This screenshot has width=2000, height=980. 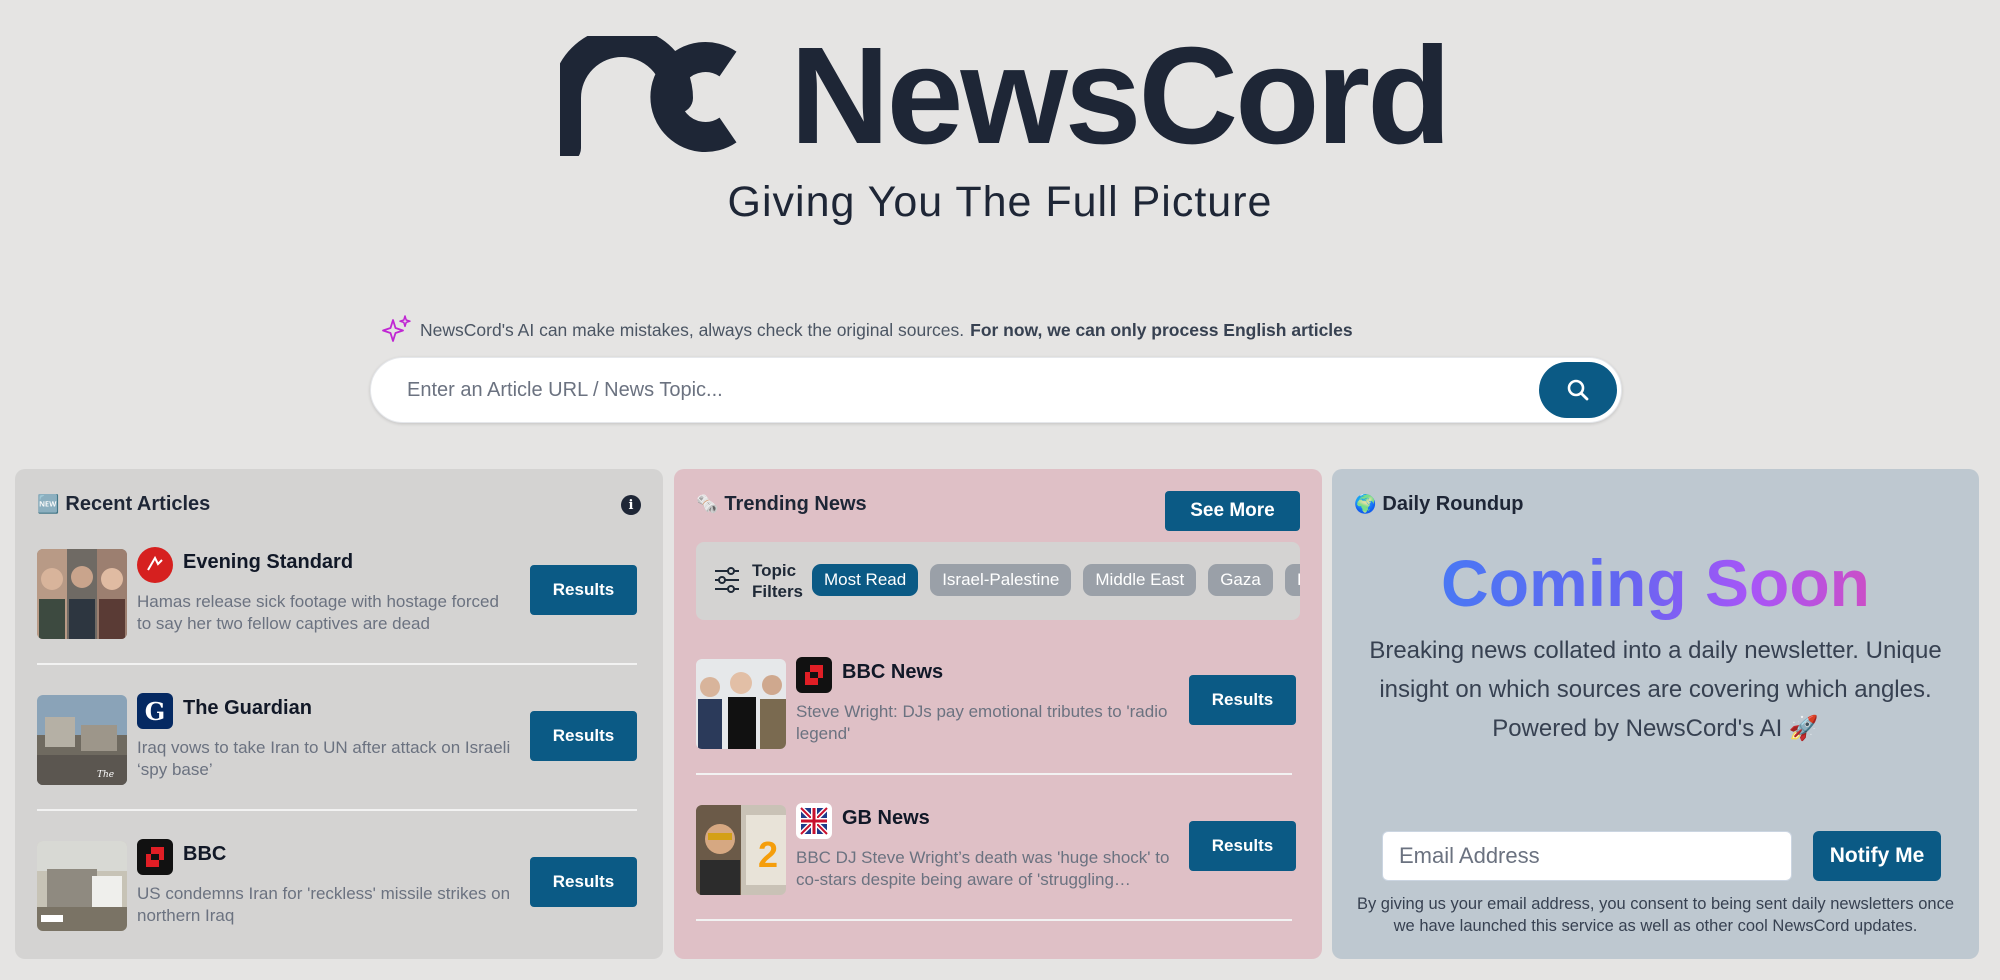 I want to click on bbc-news-logo-icon, so click(x=814, y=675).